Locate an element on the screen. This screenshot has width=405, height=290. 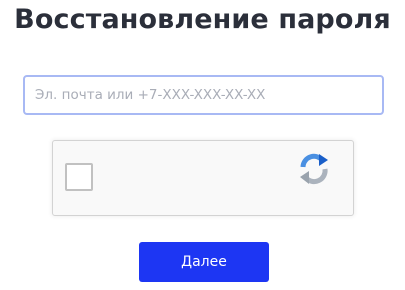
next-button: Далее is located at coordinates (204, 262).